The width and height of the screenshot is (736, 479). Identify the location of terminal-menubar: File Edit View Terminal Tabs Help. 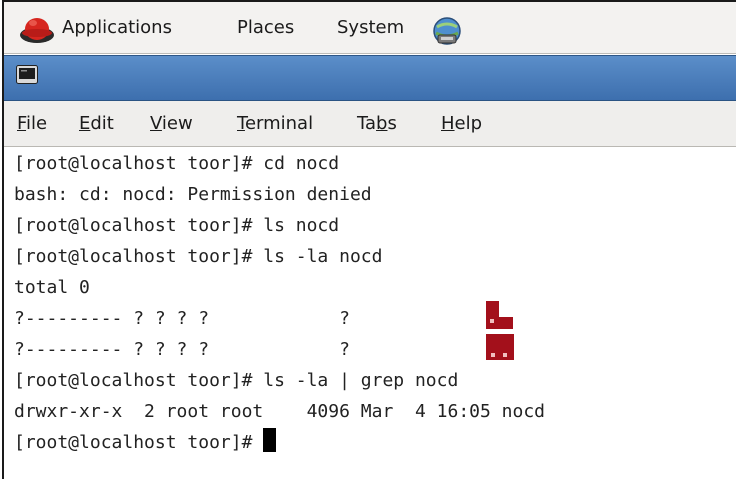
(370, 124).